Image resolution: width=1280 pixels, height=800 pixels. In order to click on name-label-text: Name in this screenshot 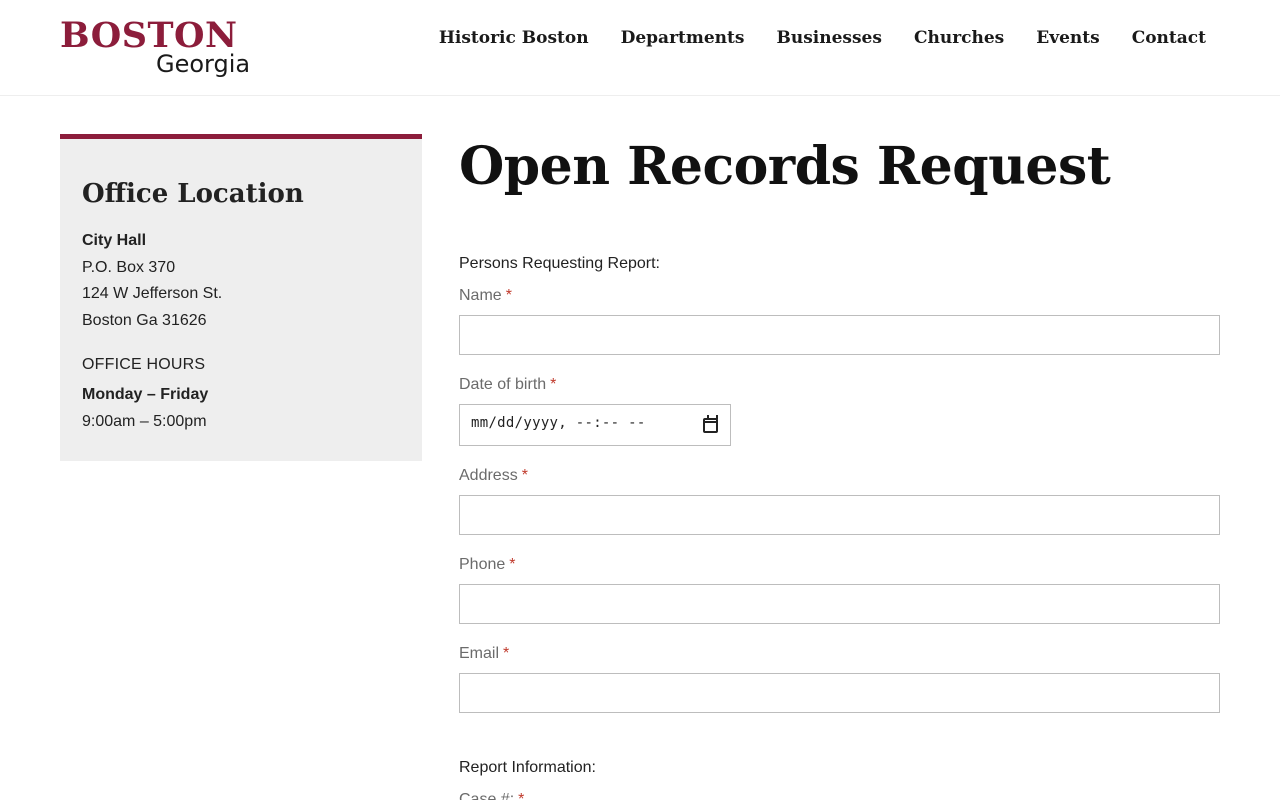, I will do `click(480, 295)`.